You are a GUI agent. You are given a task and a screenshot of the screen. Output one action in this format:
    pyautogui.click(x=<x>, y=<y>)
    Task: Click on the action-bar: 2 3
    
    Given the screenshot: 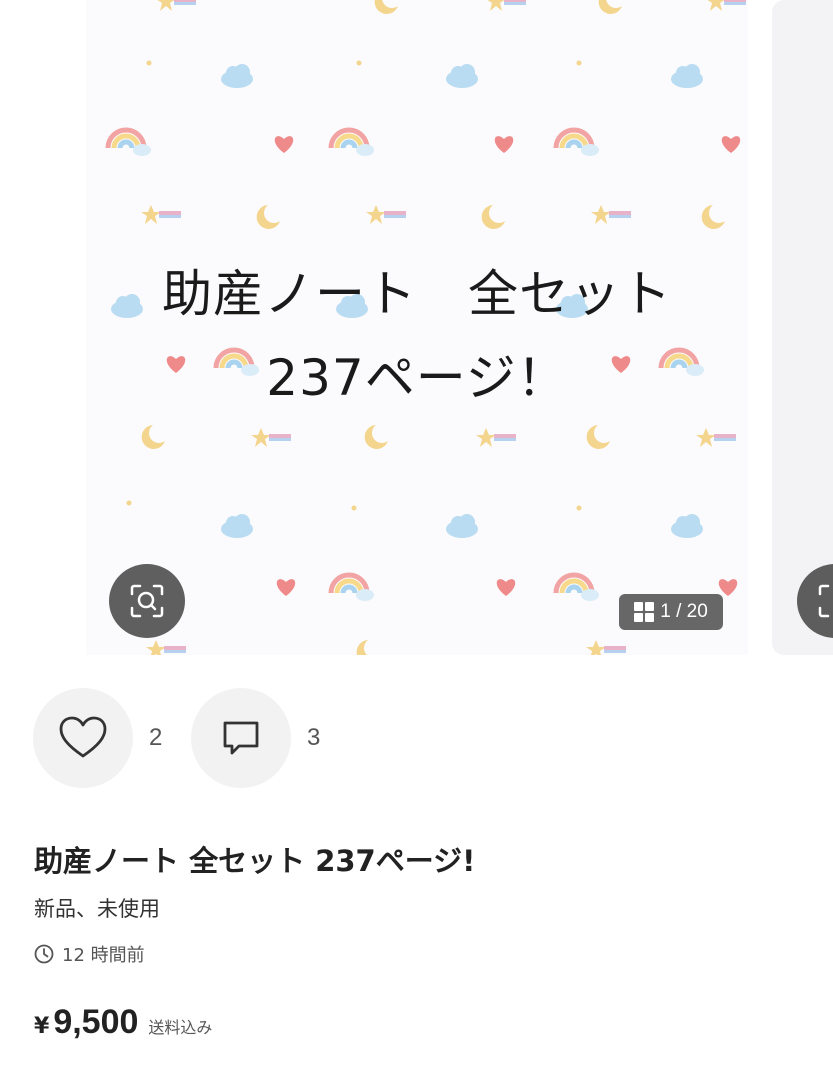 What is the action you would take?
    pyautogui.click(x=191, y=738)
    